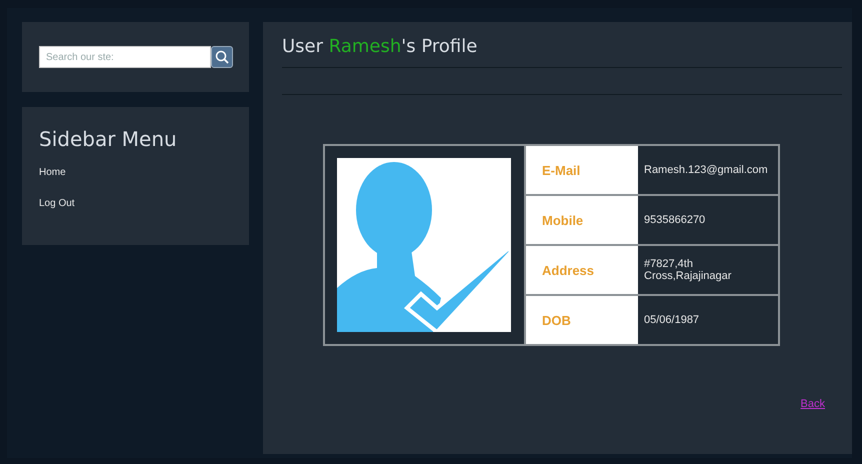 The image size is (862, 464). Describe the element at coordinates (687, 270) in the screenshot. I see `field-value: #7827,4th Cross,Rajajinagar` at that location.